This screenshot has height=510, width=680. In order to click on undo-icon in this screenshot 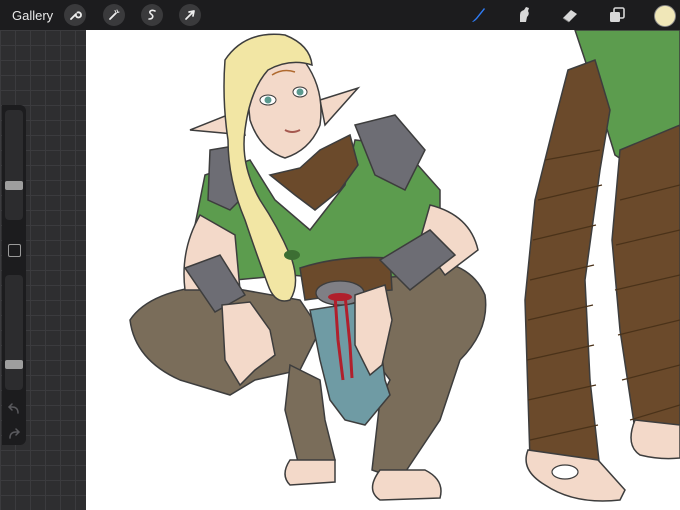, I will do `click(13, 408)`.